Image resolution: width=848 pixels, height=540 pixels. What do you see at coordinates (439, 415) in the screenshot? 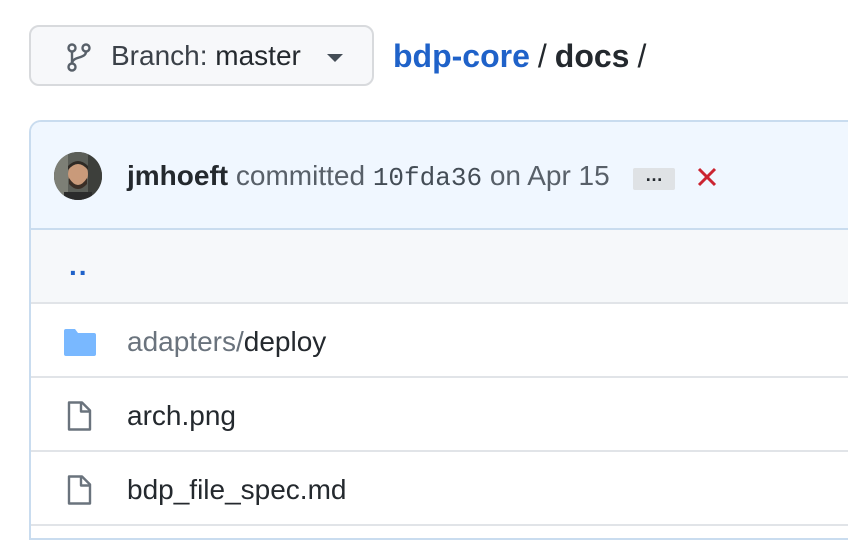
I see `list-item: arch.png` at bounding box center [439, 415].